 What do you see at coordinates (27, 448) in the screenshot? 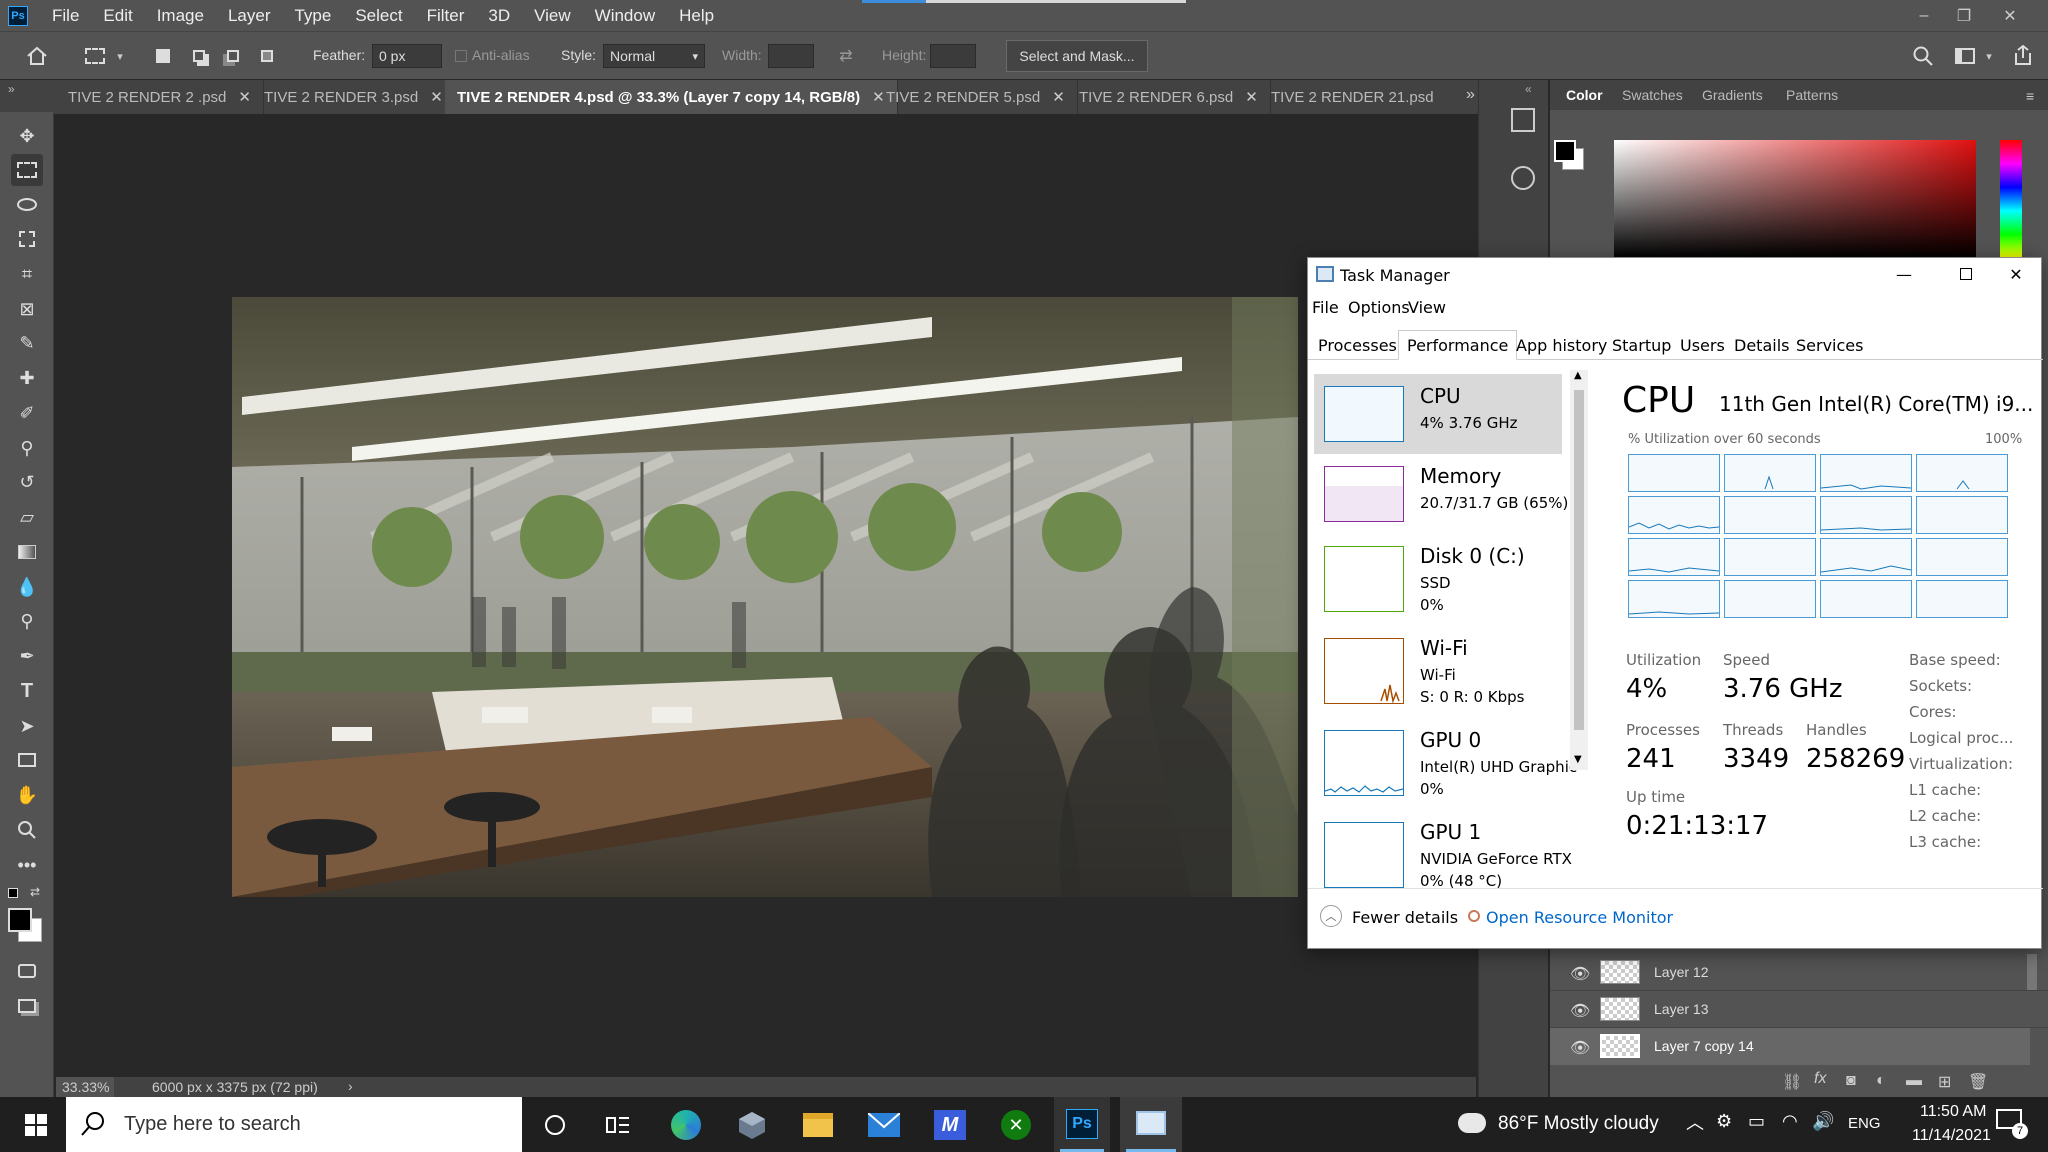
I see `clone-stamp-tool-icon: ⚲` at bounding box center [27, 448].